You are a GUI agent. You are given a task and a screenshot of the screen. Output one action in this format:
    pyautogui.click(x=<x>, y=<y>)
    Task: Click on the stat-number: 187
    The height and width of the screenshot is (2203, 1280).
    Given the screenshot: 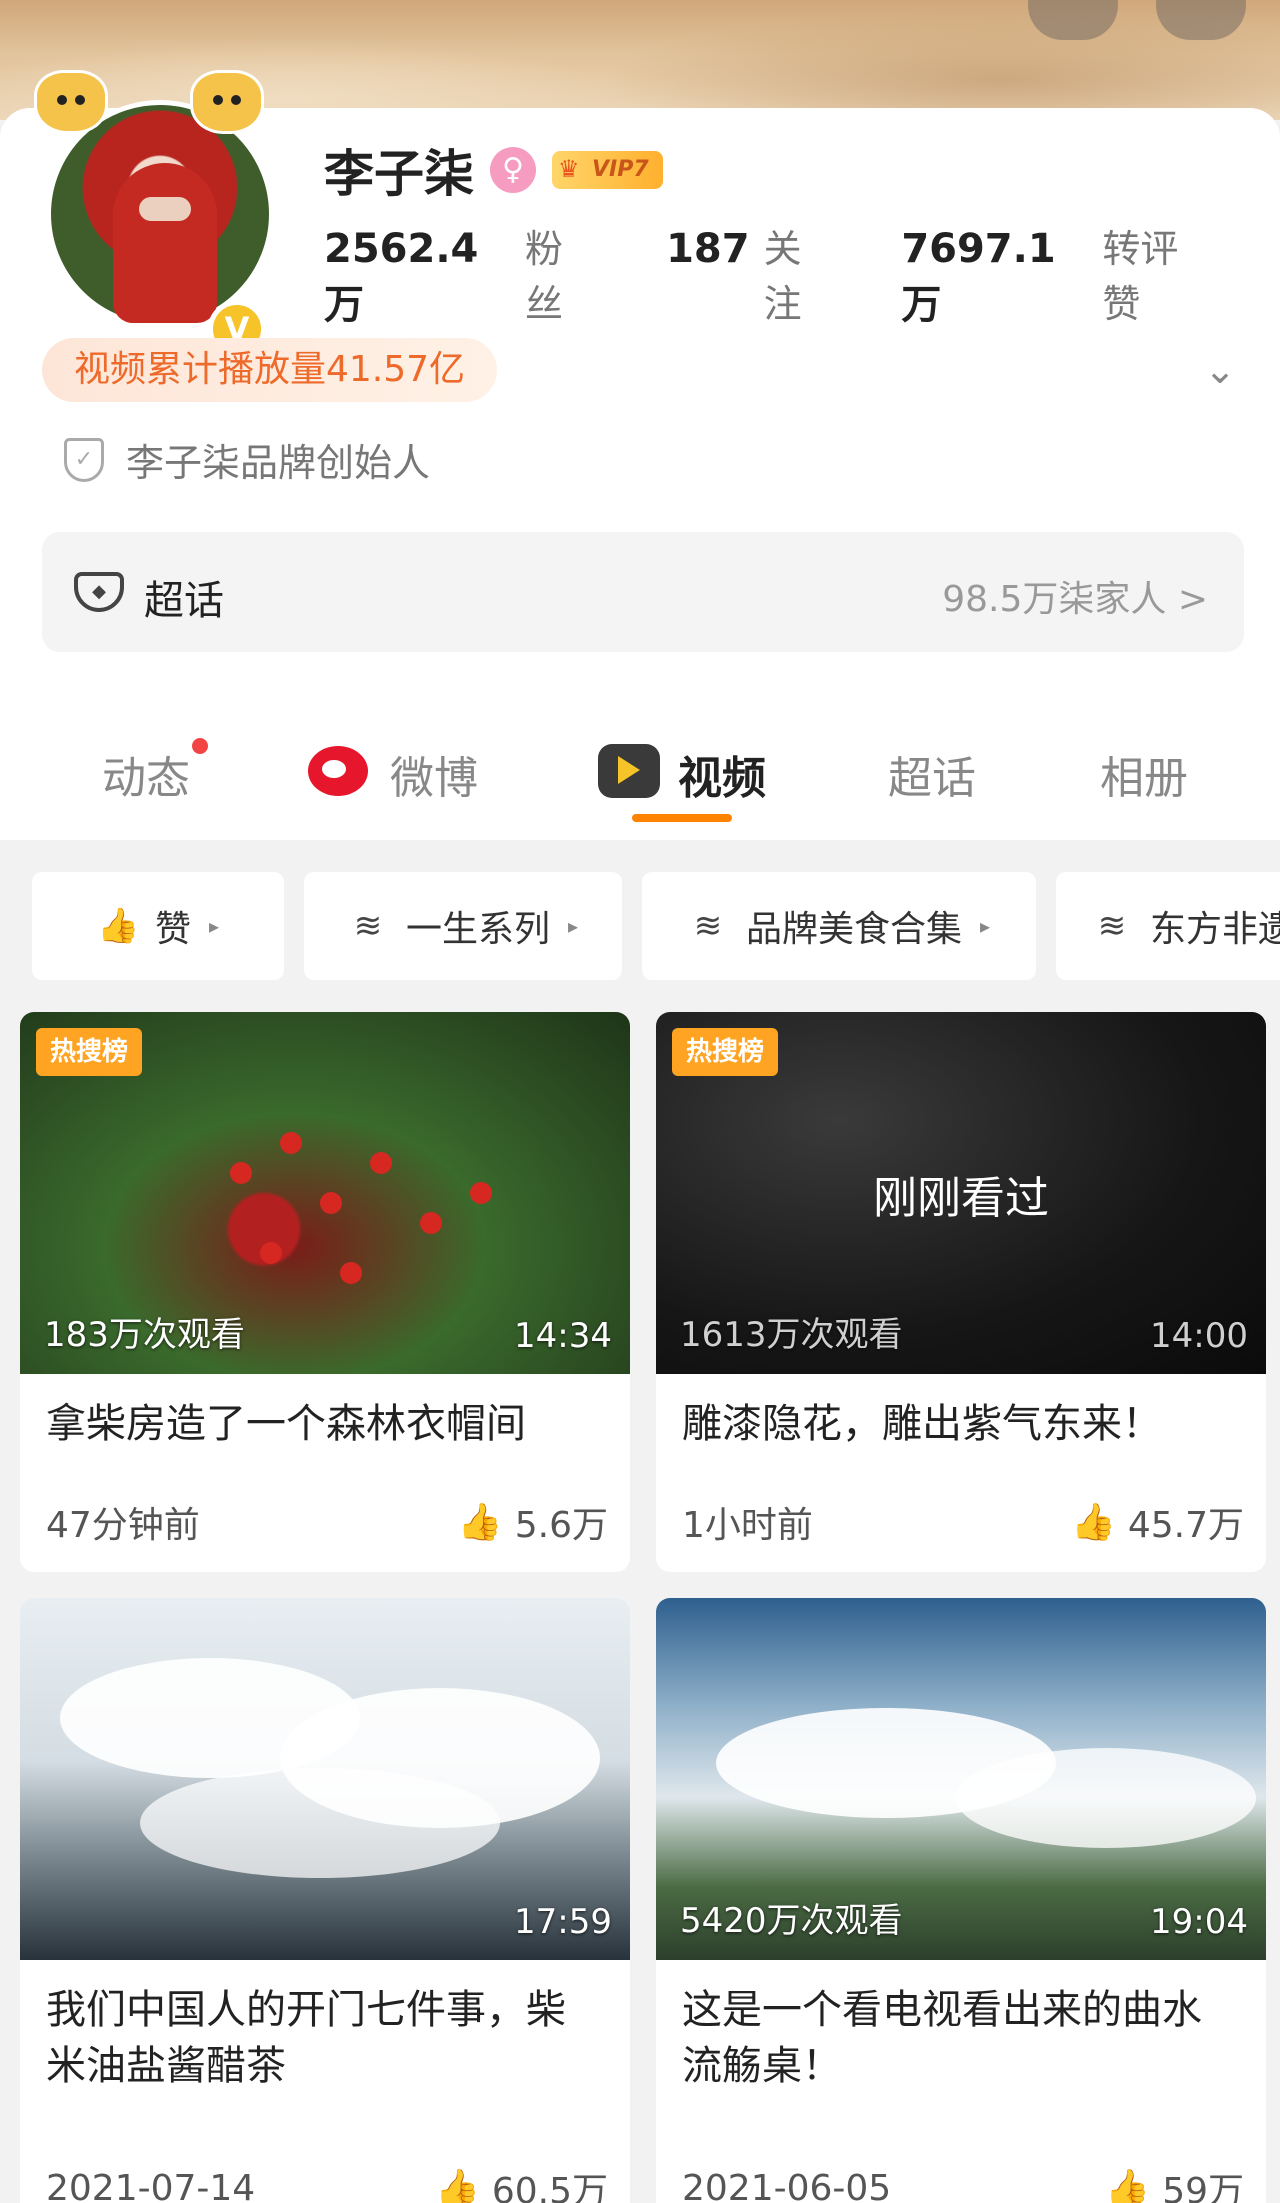 What is the action you would take?
    pyautogui.click(x=708, y=249)
    